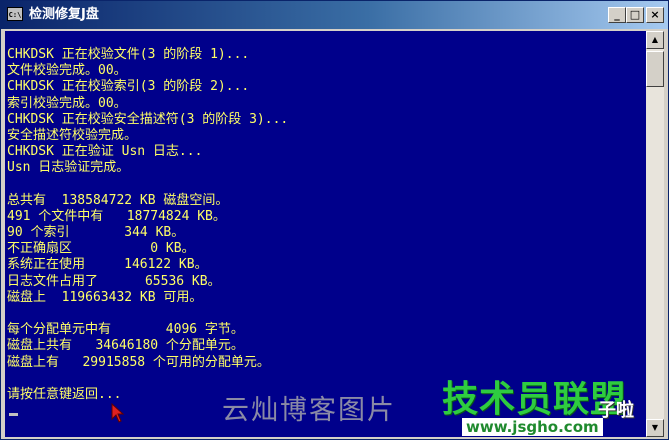 This screenshot has width=669, height=440. I want to click on console-line: 不正确扇区 0 KB。, so click(101, 249).